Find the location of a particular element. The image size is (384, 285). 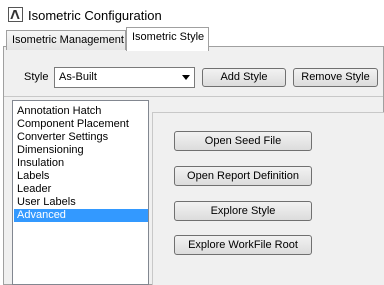

open-report-definition-button: Open Report Definition is located at coordinates (243, 176).